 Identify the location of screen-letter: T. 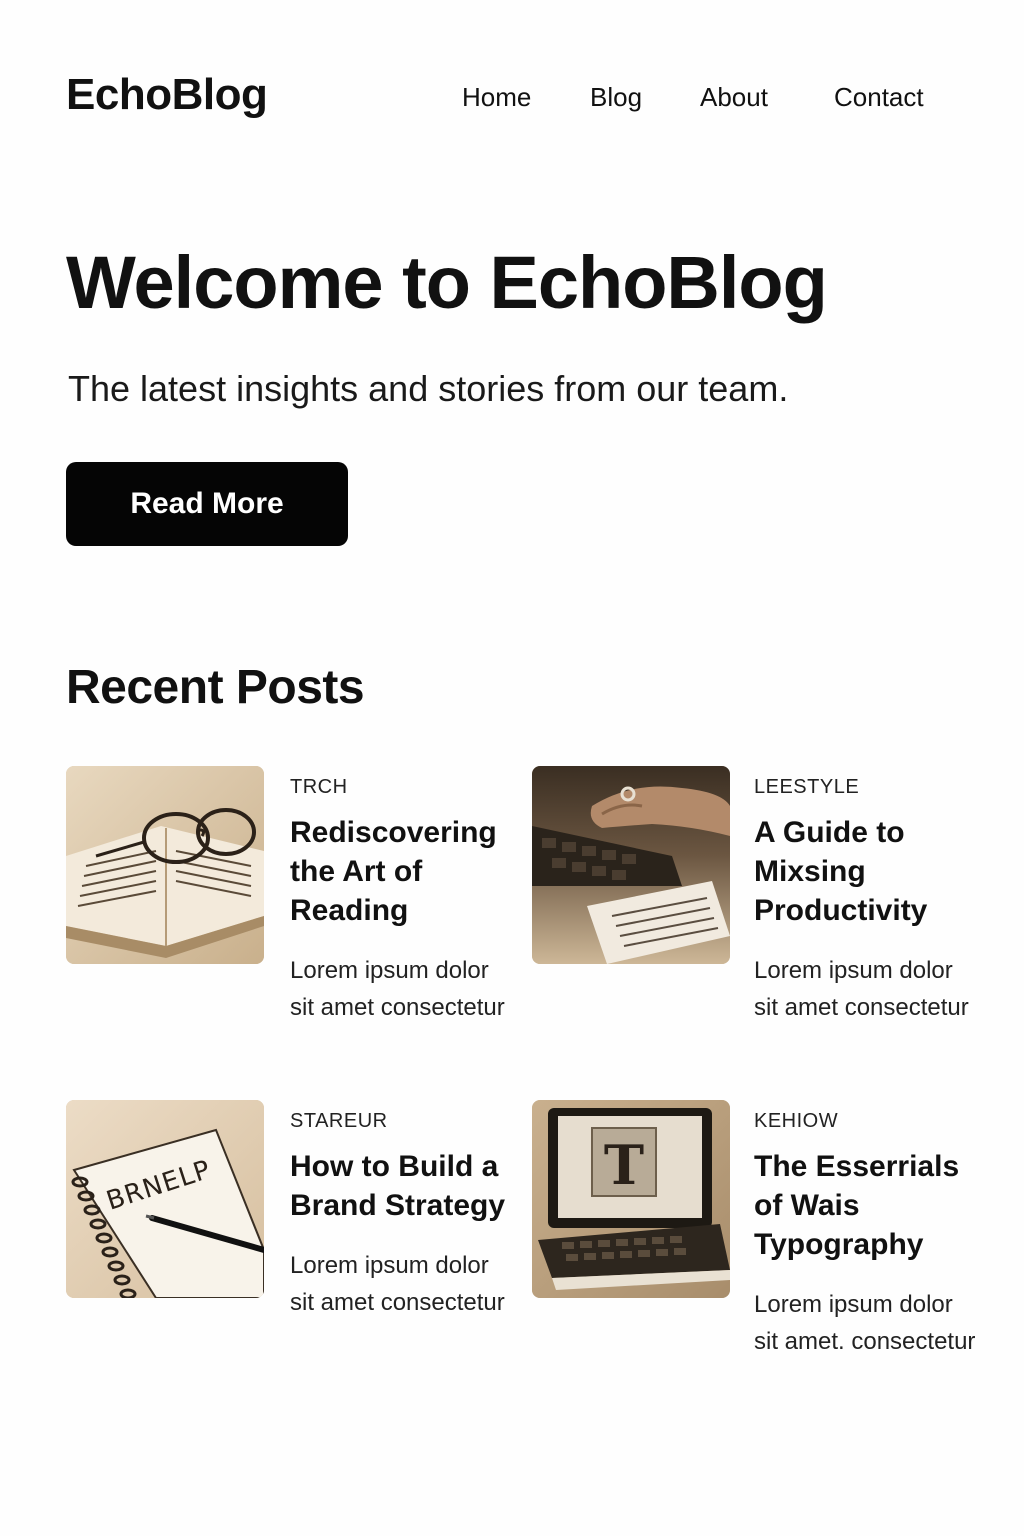
(624, 1165).